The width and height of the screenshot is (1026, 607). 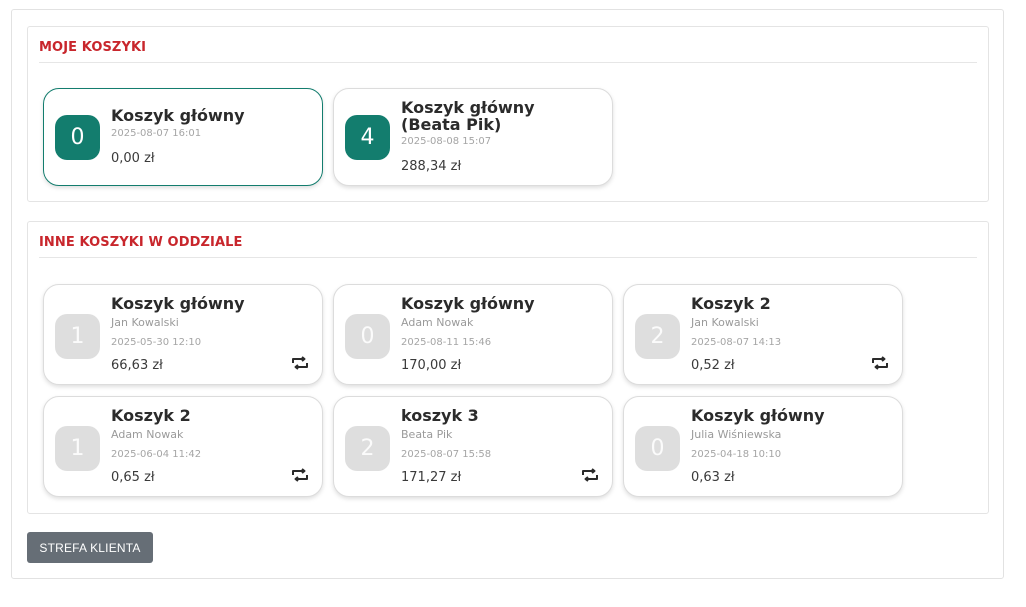 What do you see at coordinates (137, 365) in the screenshot?
I see `cart-amount: 66,63 zł` at bounding box center [137, 365].